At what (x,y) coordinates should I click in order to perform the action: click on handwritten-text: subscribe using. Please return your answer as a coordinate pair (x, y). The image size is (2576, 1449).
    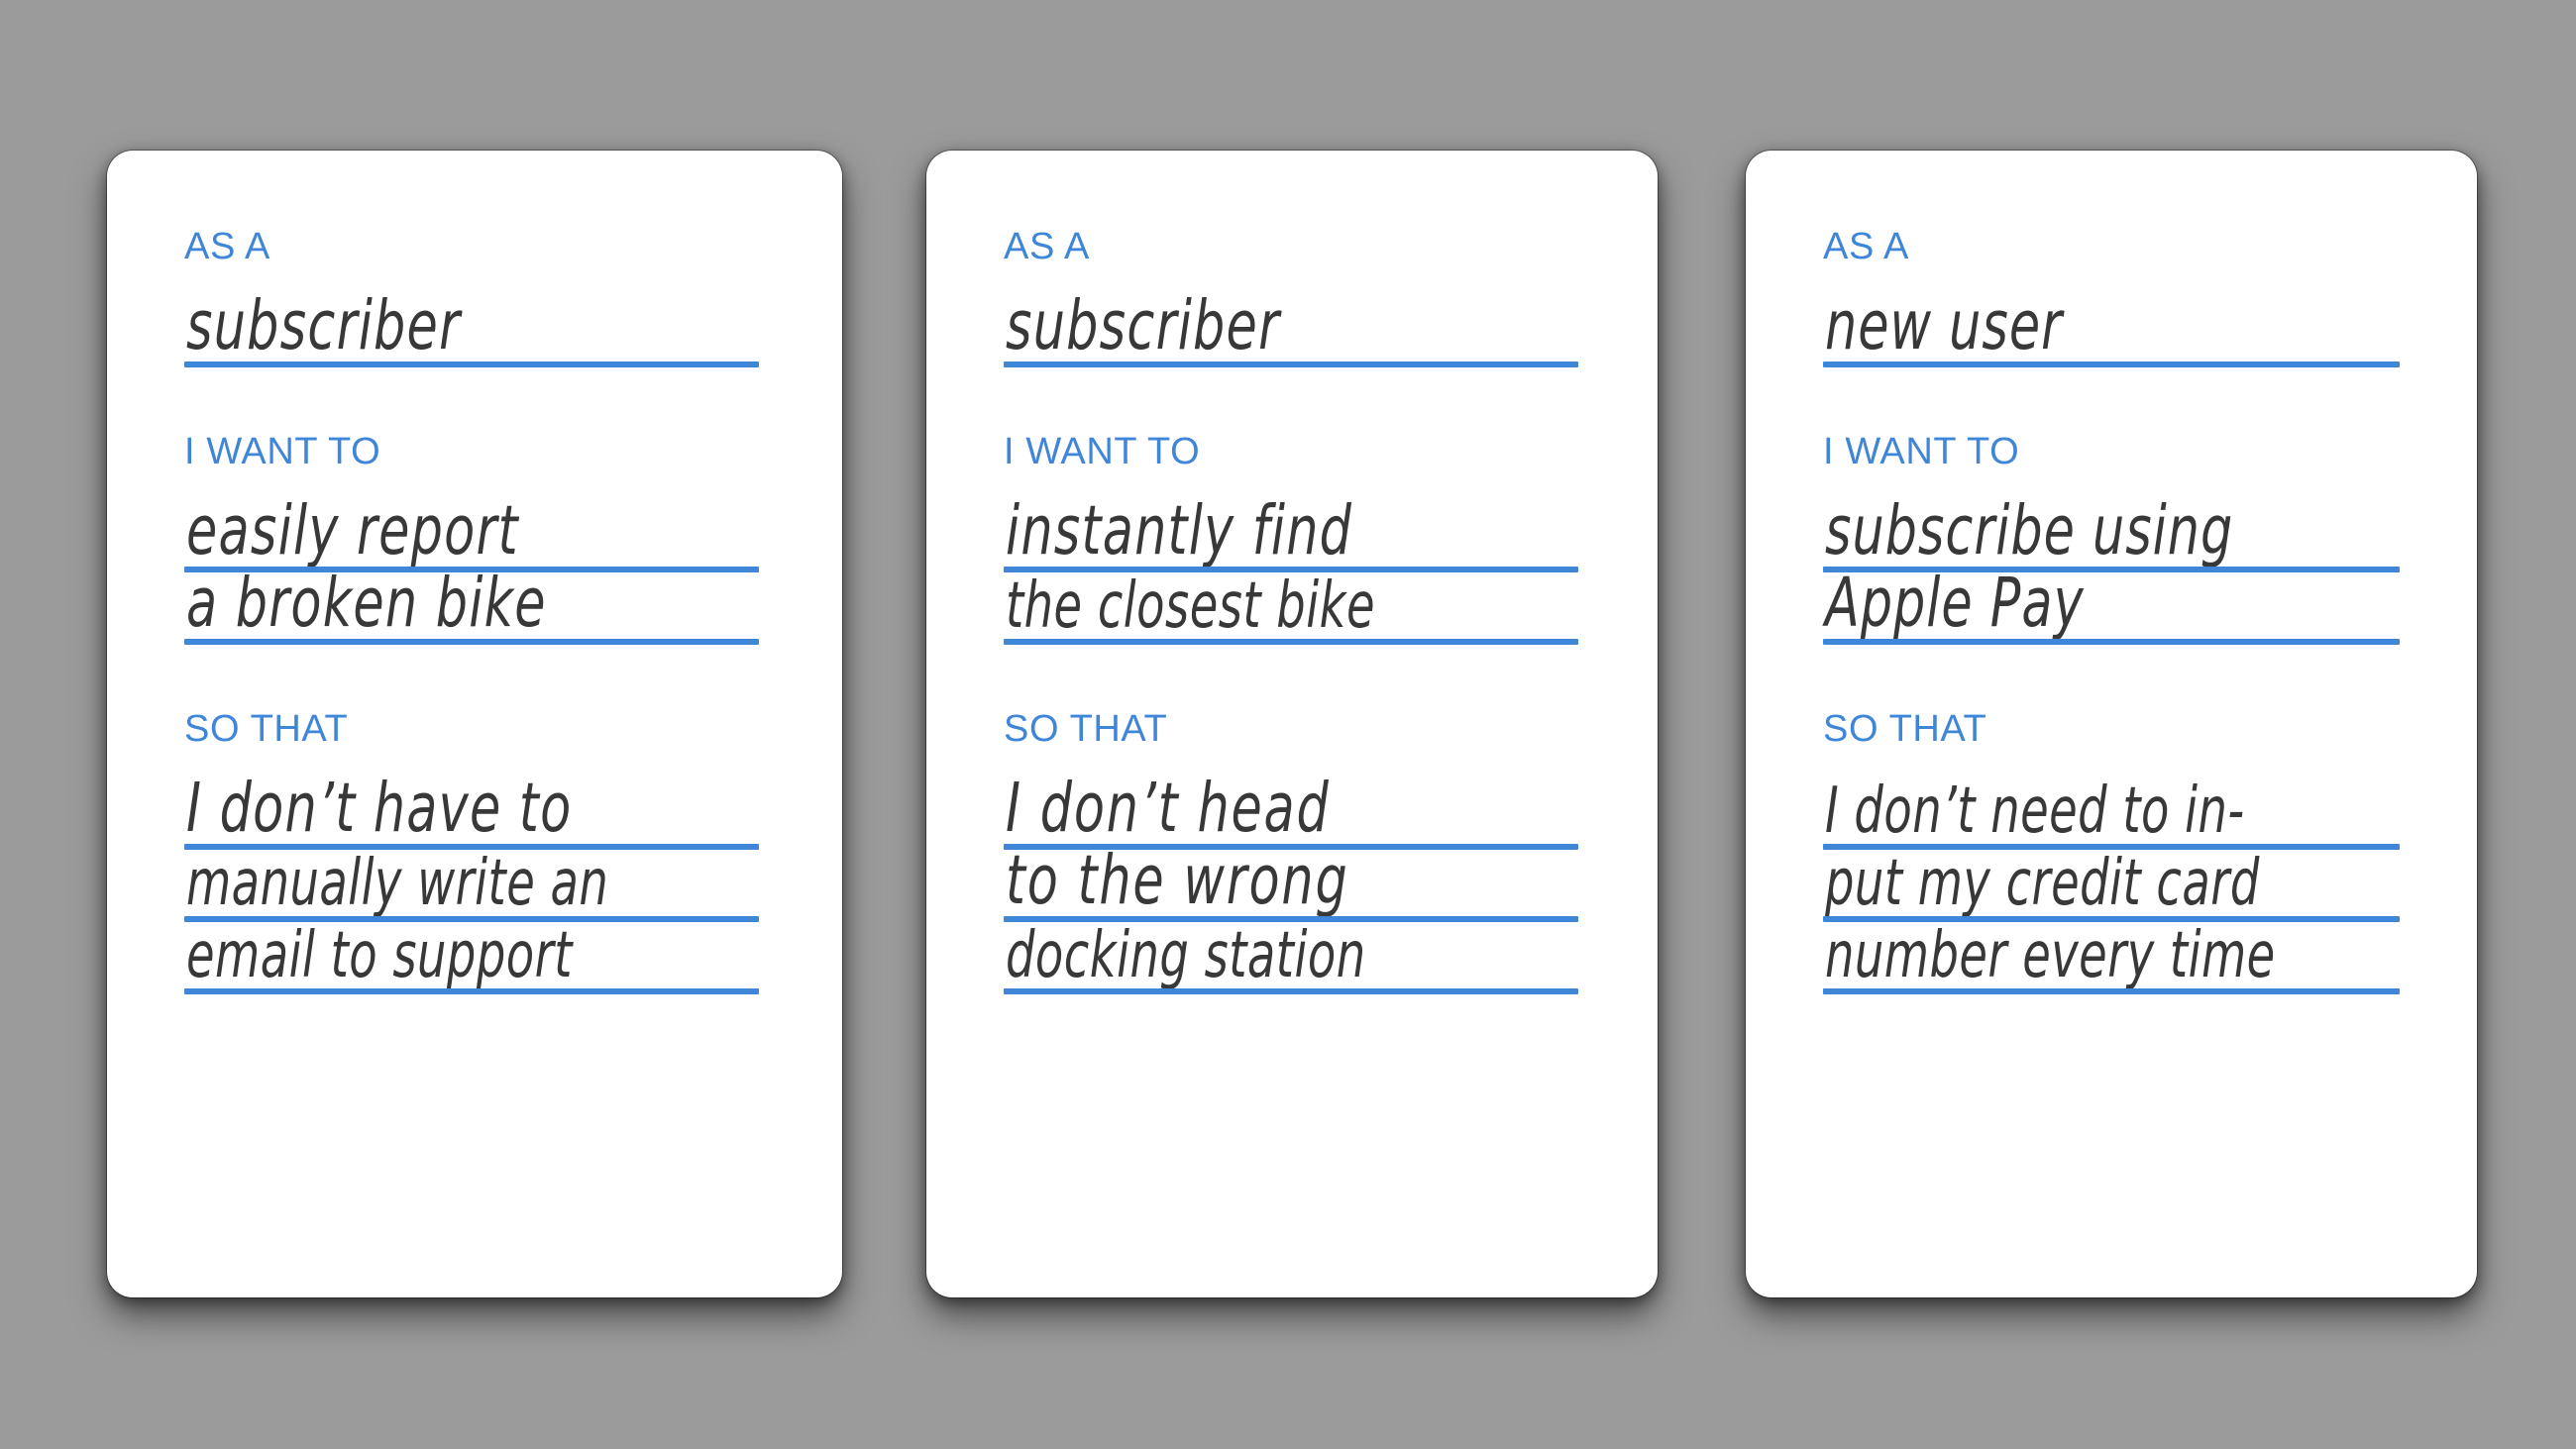
    Looking at the image, I should click on (2030, 530).